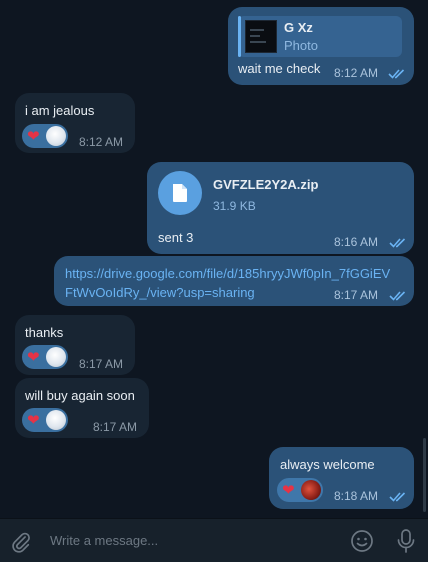  What do you see at coordinates (301, 45) in the screenshot?
I see `reply-type: Photo` at bounding box center [301, 45].